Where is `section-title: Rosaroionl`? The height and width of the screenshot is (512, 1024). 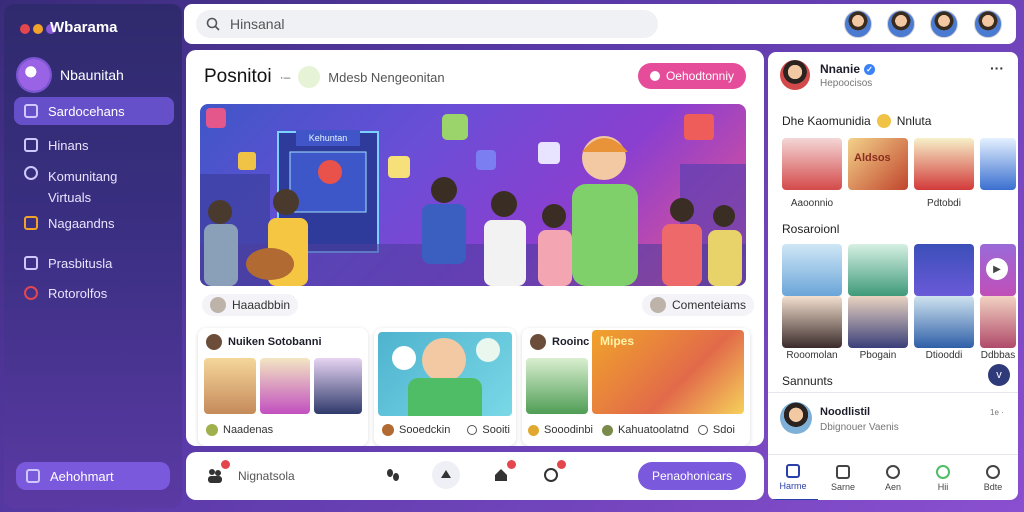
section-title: Rosaroionl is located at coordinates (811, 229).